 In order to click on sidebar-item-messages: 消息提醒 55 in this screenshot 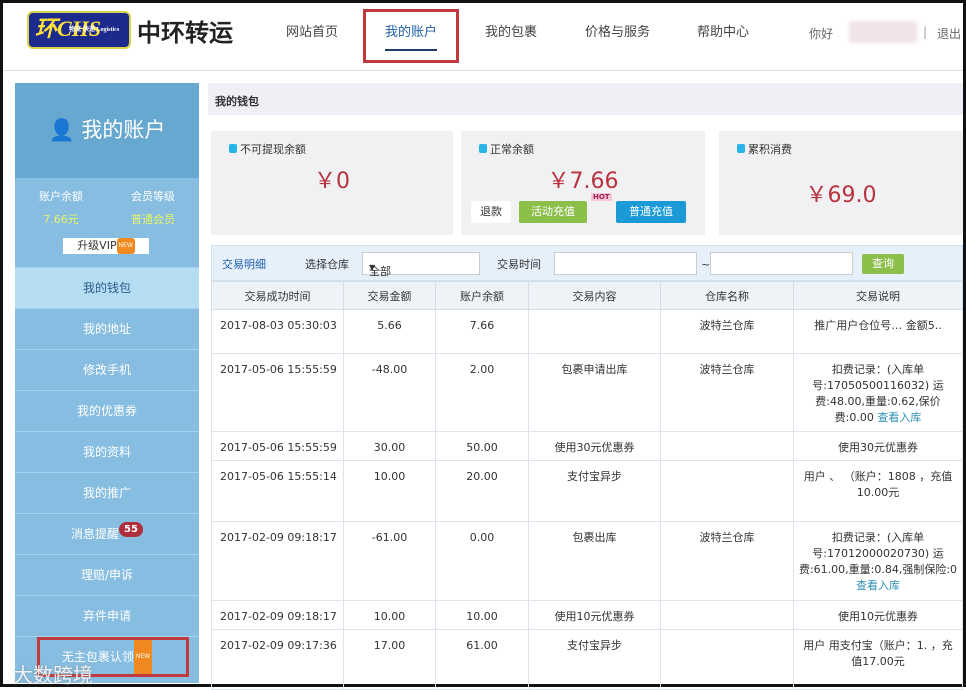, I will do `click(107, 533)`.